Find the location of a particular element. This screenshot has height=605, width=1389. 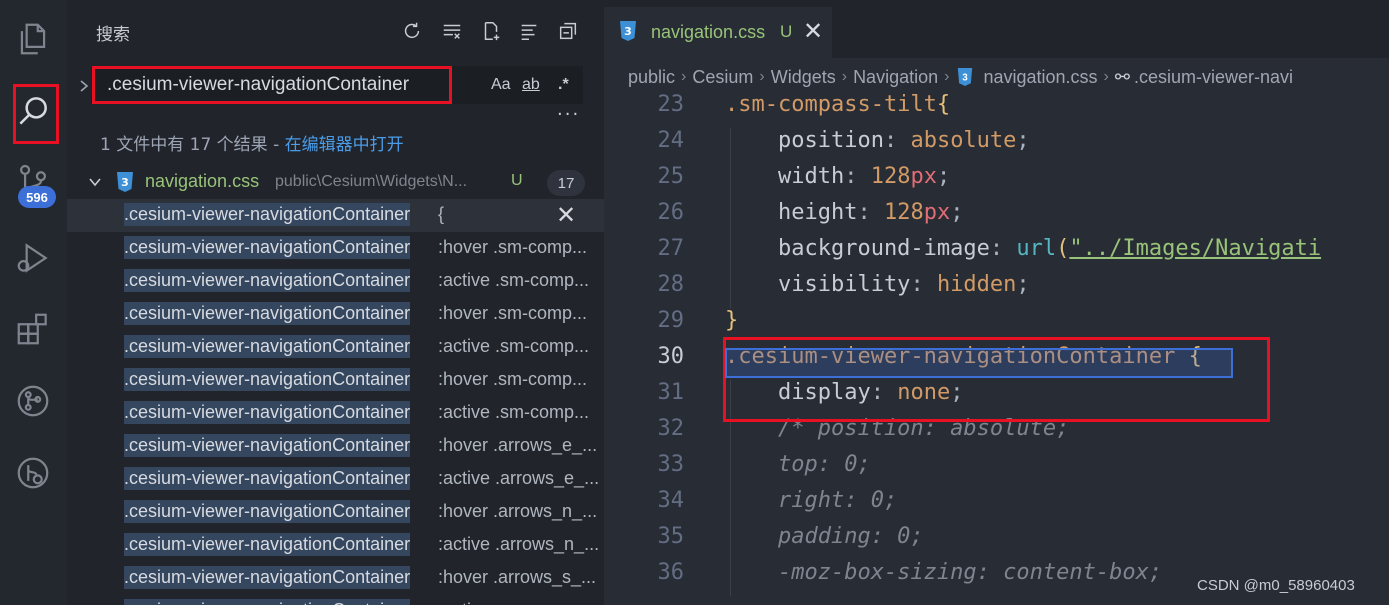

view-as-tree-icon is located at coordinates (529, 31).